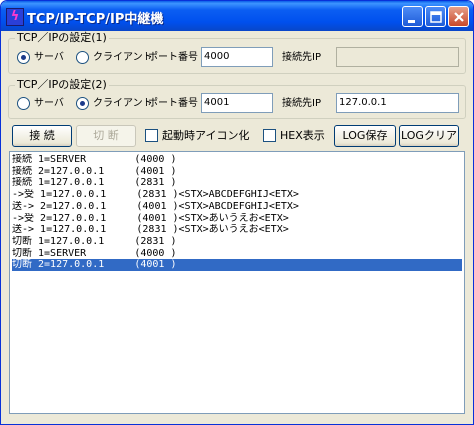 This screenshot has width=474, height=425. I want to click on startup-iconize-checkbox, so click(151, 135).